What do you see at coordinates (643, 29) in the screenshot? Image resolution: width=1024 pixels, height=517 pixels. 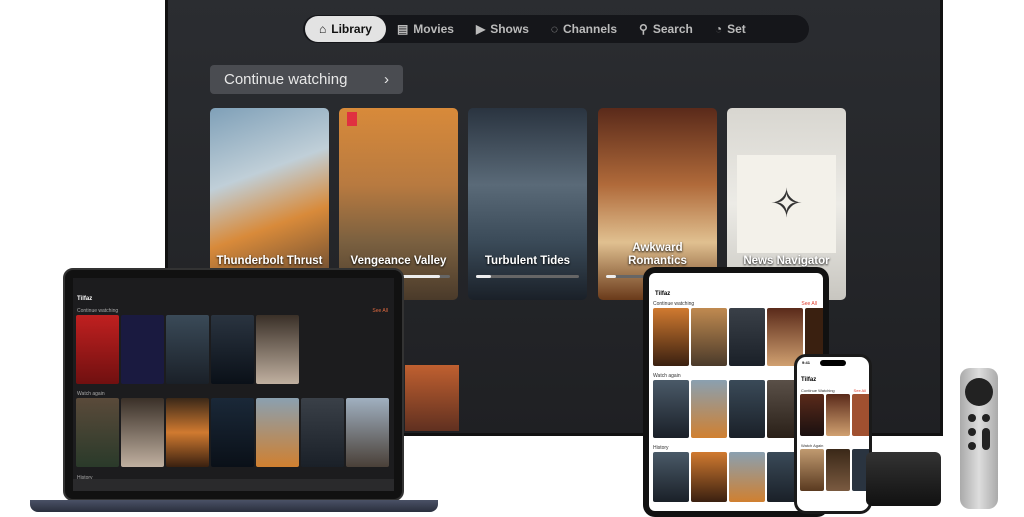 I see `search-icon: ⚲` at bounding box center [643, 29].